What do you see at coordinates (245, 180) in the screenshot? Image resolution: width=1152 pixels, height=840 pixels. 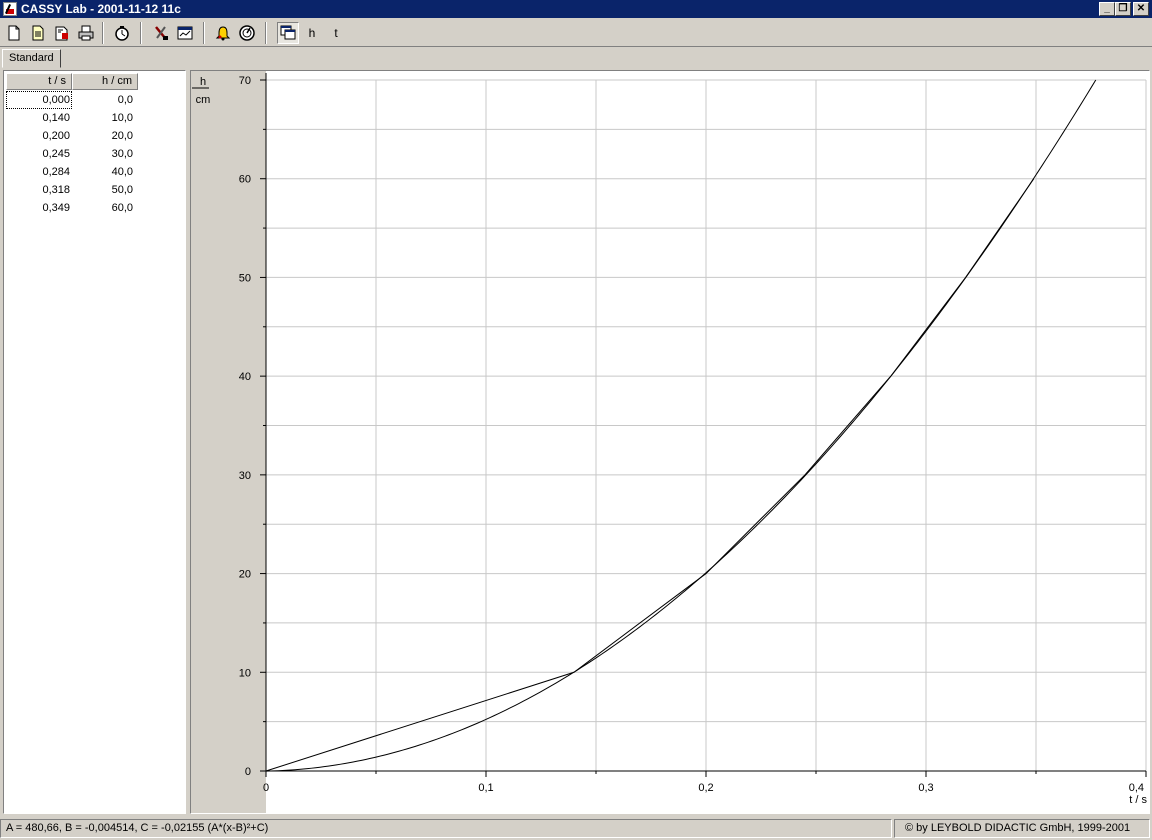 I see `y-tick-label: 60` at bounding box center [245, 180].